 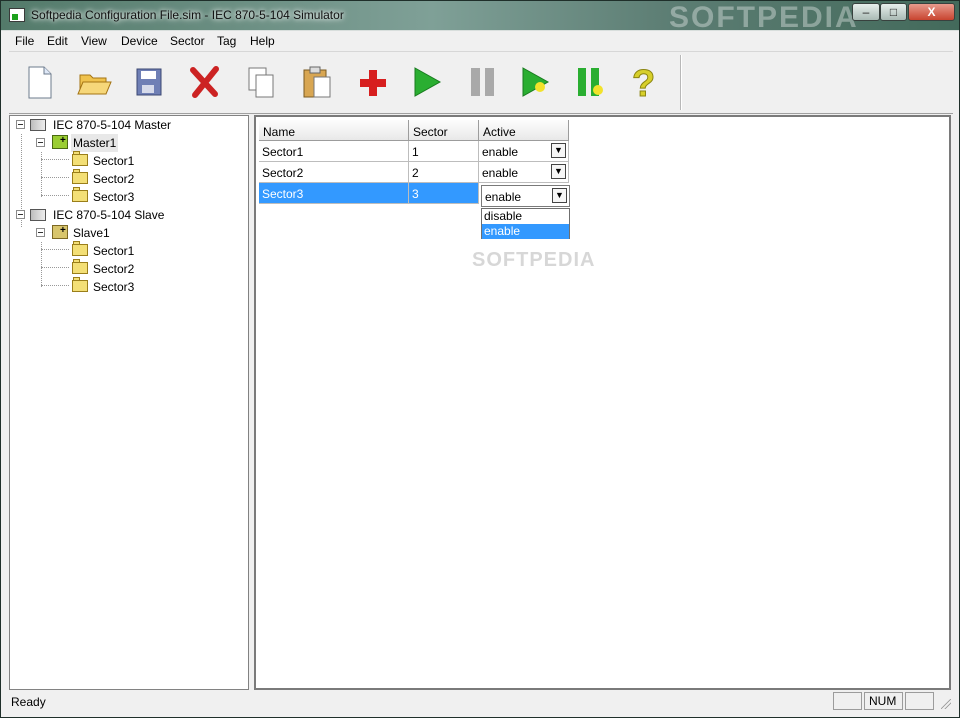 What do you see at coordinates (261, 82) in the screenshot?
I see `copy-icon` at bounding box center [261, 82].